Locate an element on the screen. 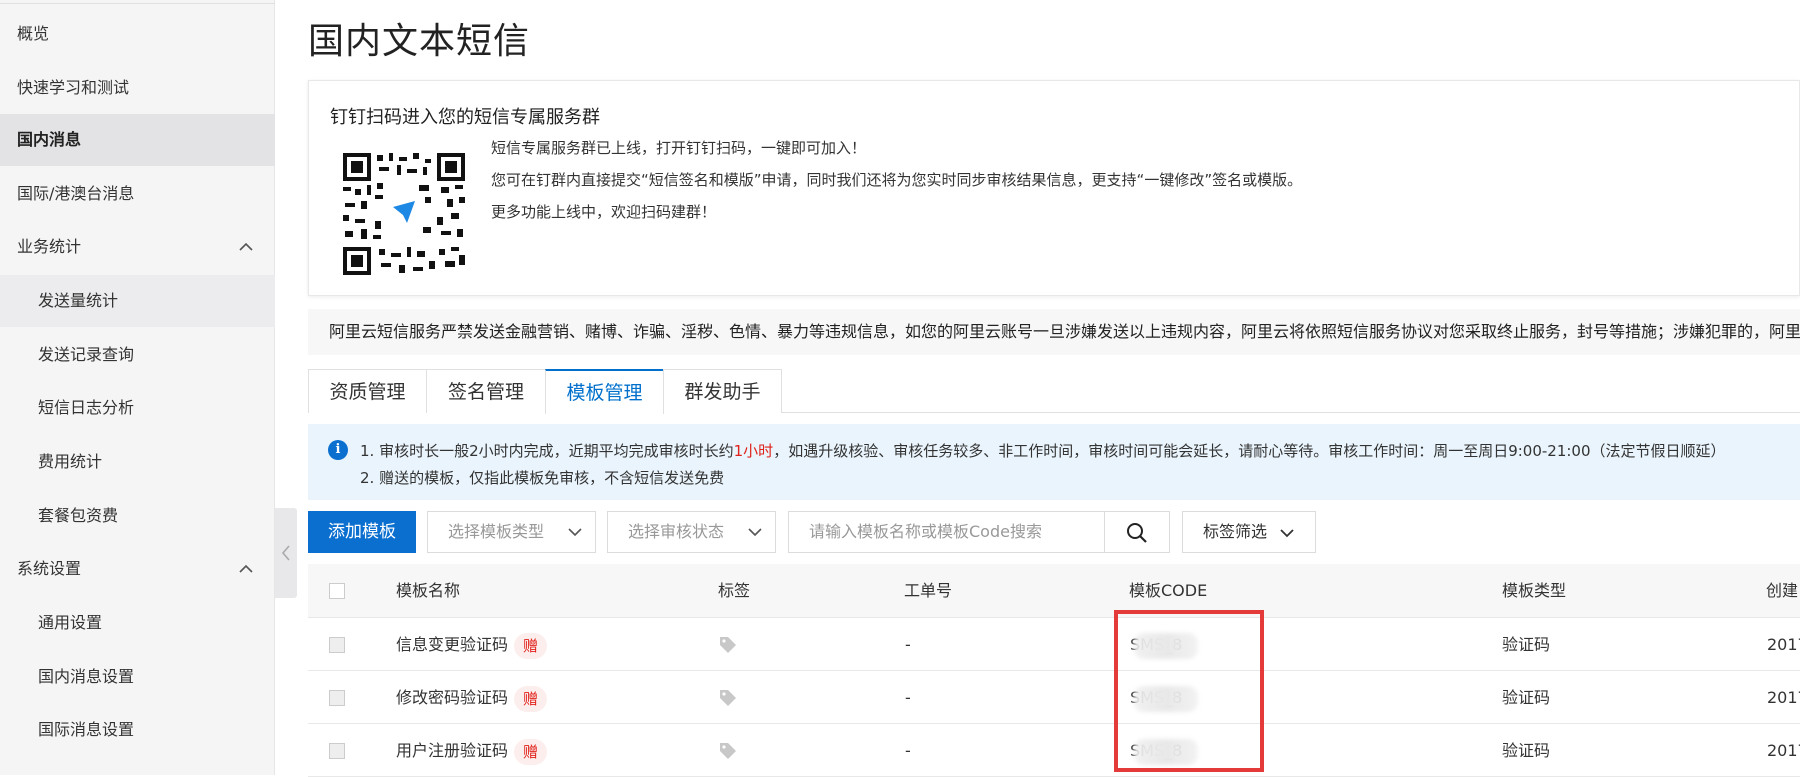 This screenshot has width=1800, height=777. select-all-checkbox is located at coordinates (337, 591).